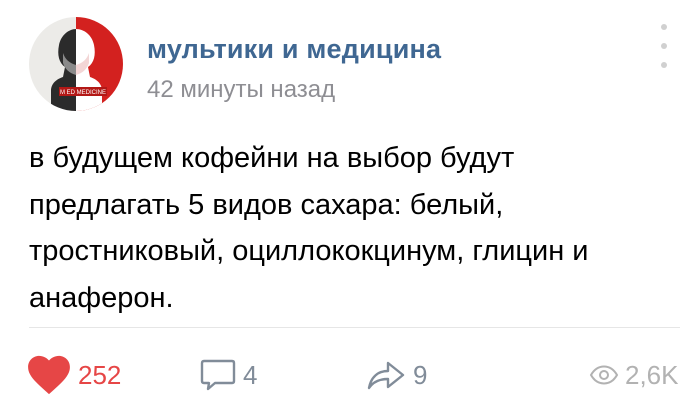  What do you see at coordinates (294, 49) in the screenshot?
I see `author-name: мультики и медицина` at bounding box center [294, 49].